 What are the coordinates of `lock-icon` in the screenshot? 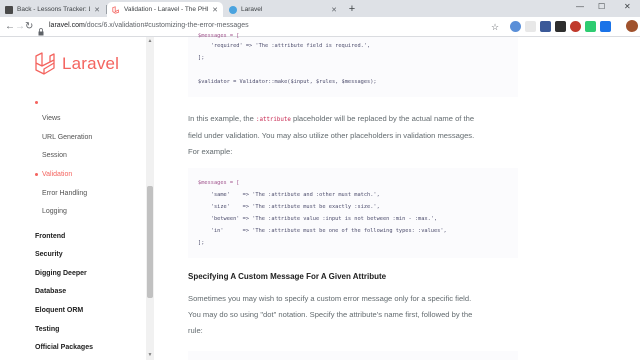 It's located at (41, 29).